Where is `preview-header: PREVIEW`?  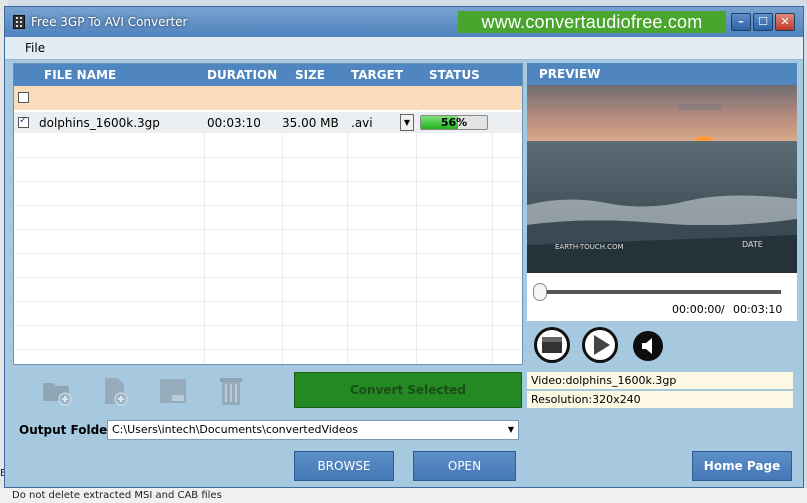
preview-header: PREVIEW is located at coordinates (662, 74).